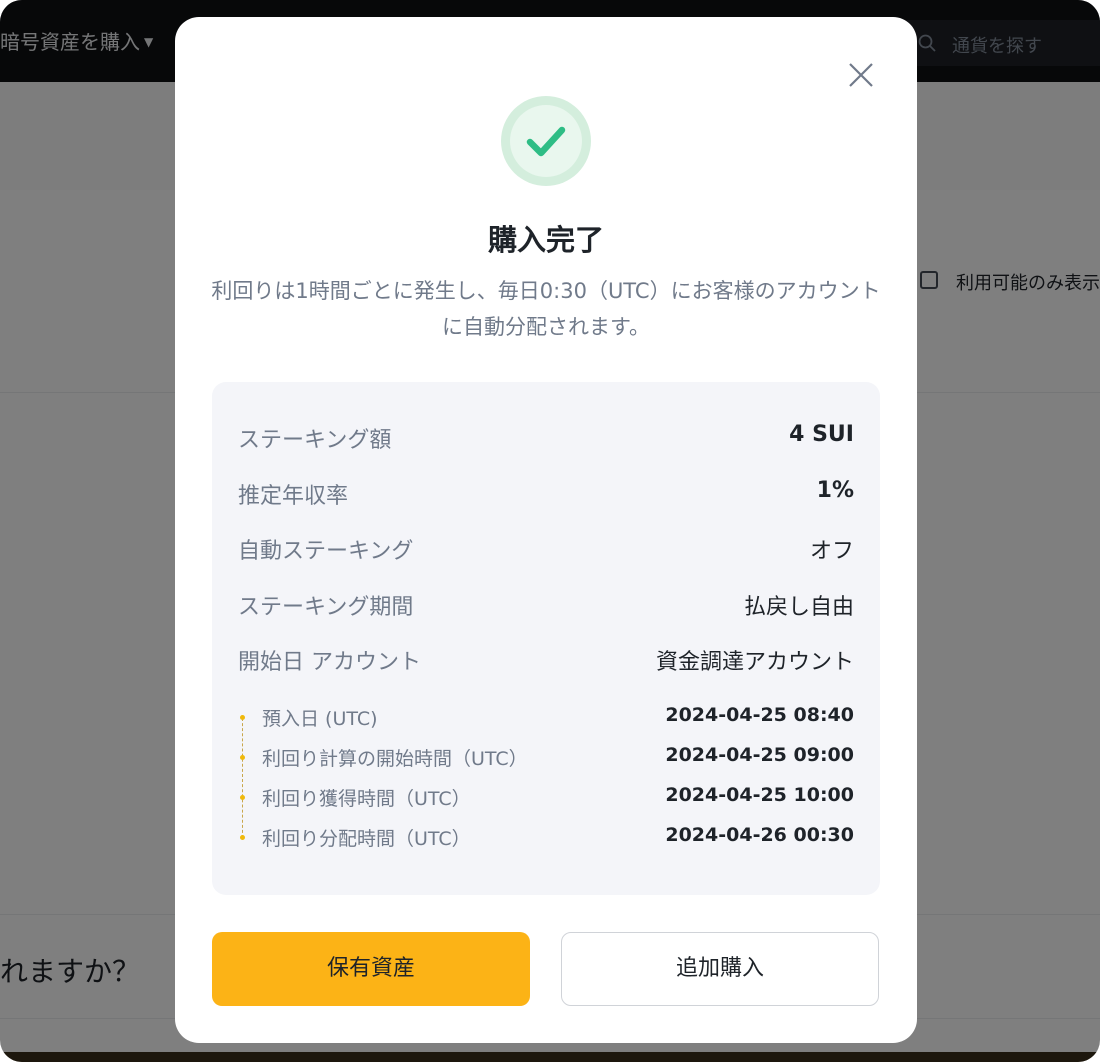 This screenshot has width=1100, height=1062. Describe the element at coordinates (759, 795) in the screenshot. I see `timeline-value: 2024-04-25 10:00` at that location.